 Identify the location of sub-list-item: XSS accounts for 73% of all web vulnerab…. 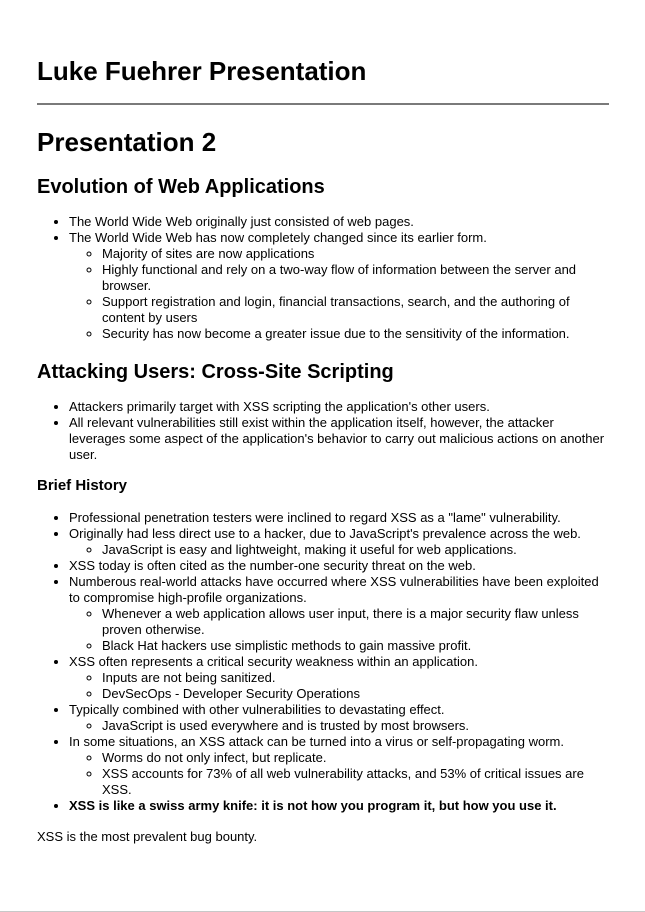
(355, 782).